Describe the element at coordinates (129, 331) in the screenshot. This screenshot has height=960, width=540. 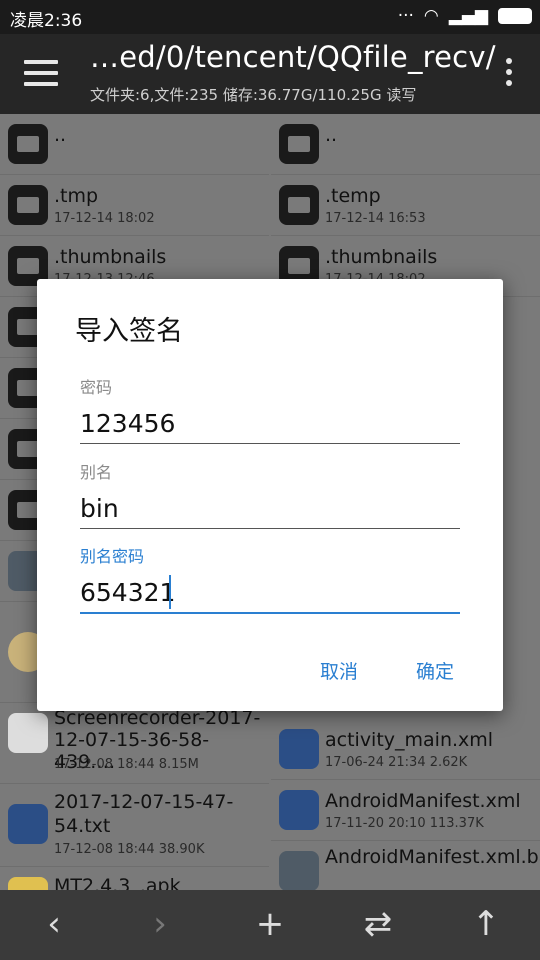
I see `dialog-title: 导入签名` at that location.